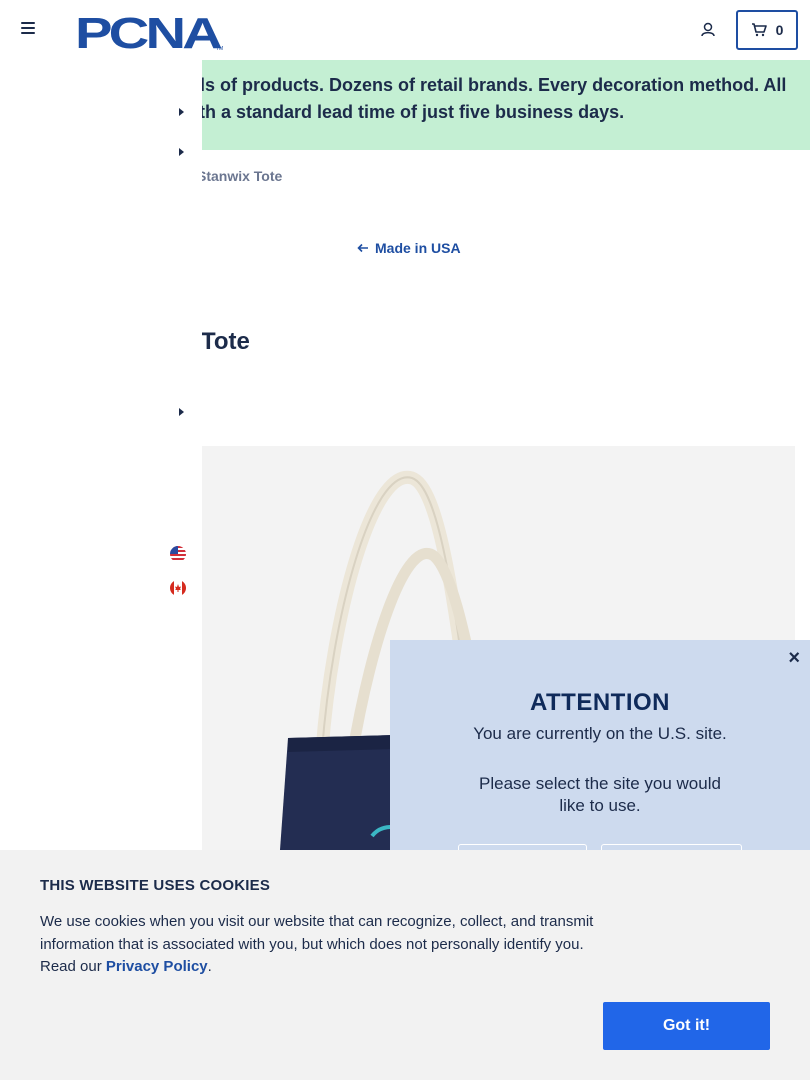 This screenshot has width=810, height=1080. What do you see at coordinates (418, 248) in the screenshot?
I see `back-link-label: Made in USA` at bounding box center [418, 248].